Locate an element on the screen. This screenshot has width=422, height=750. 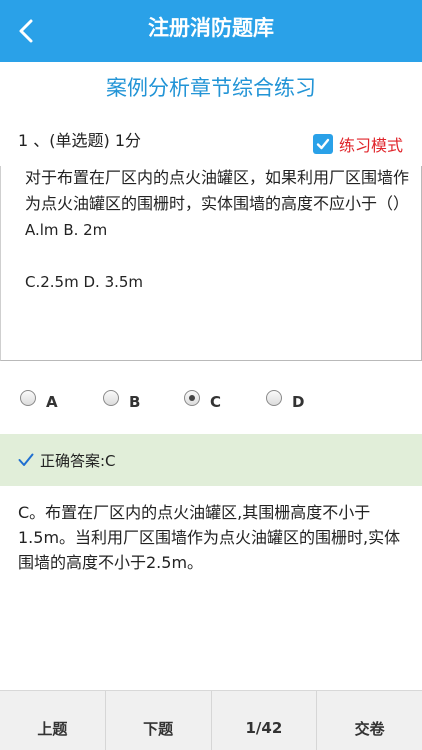
choice-a: A is located at coordinates (39, 398).